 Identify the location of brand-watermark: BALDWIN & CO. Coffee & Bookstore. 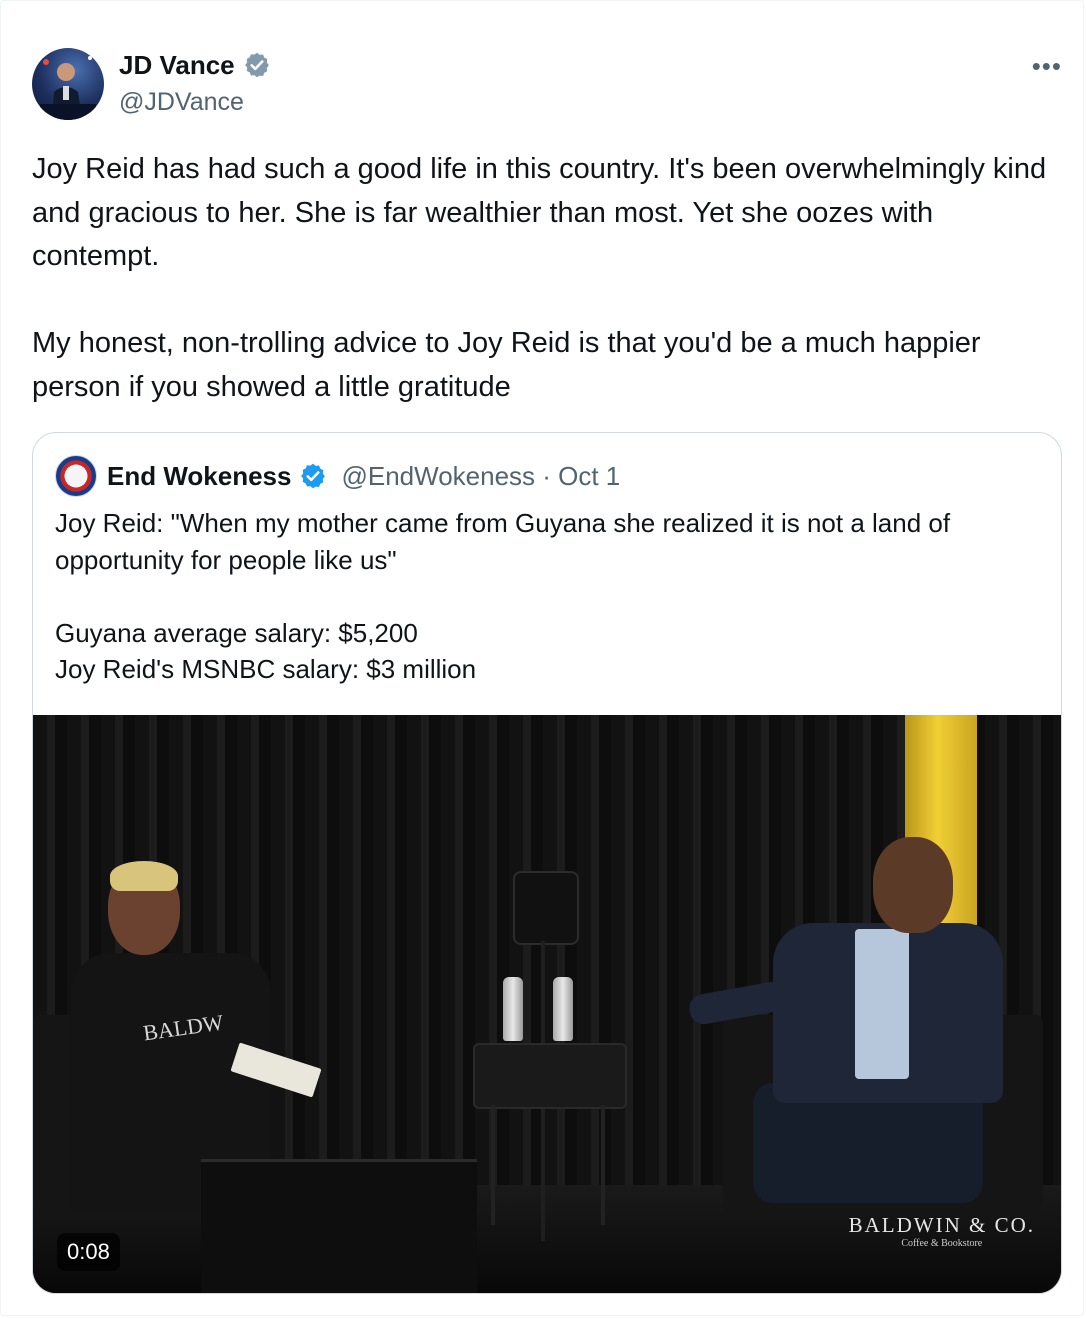
(942, 1231).